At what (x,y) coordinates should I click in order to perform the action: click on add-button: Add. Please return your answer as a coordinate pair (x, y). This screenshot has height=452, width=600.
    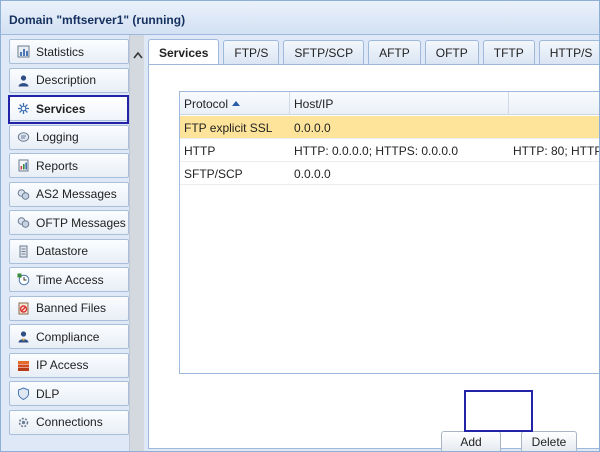
    Looking at the image, I should click on (471, 441).